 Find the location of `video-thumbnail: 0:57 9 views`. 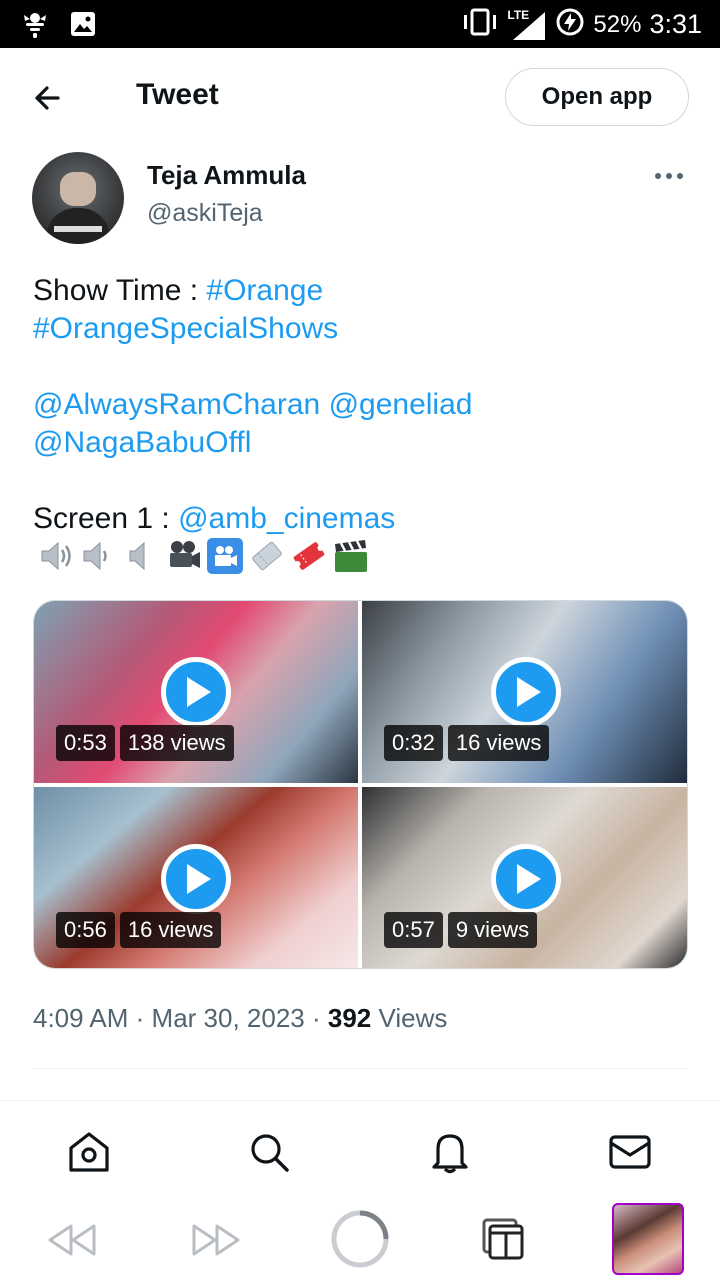

video-thumbnail: 0:57 9 views is located at coordinates (524, 877).